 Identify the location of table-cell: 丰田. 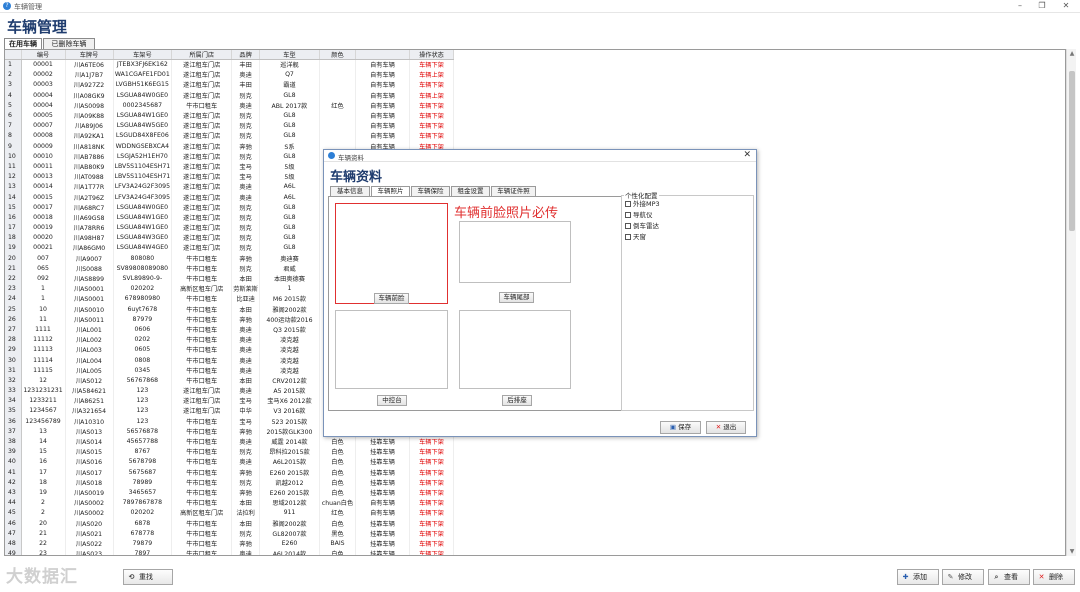
(245, 85).